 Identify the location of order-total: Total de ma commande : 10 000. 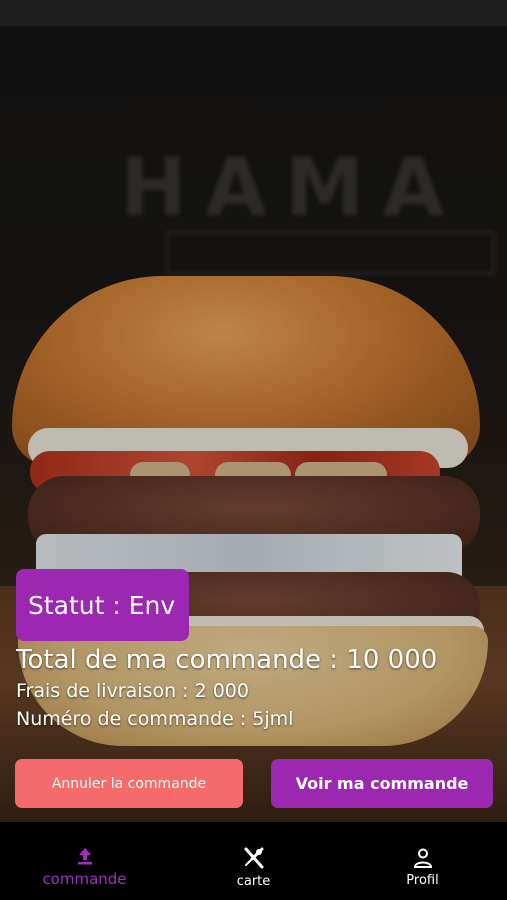
(227, 660).